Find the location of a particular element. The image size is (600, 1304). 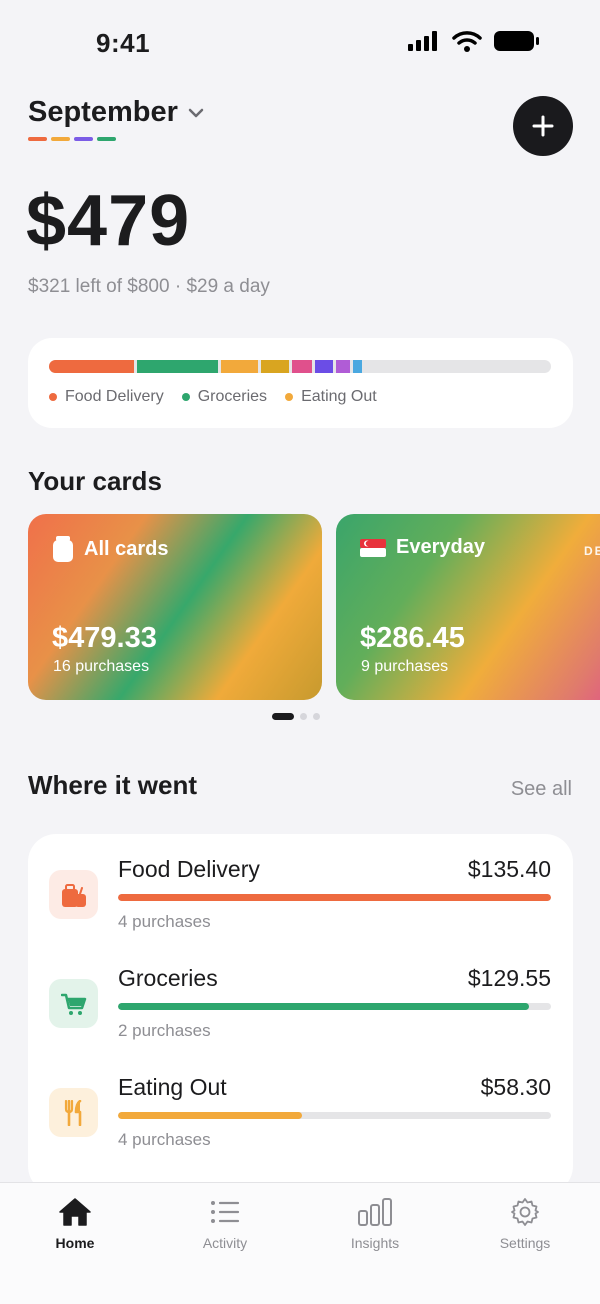

home-icon is located at coordinates (75, 1212).